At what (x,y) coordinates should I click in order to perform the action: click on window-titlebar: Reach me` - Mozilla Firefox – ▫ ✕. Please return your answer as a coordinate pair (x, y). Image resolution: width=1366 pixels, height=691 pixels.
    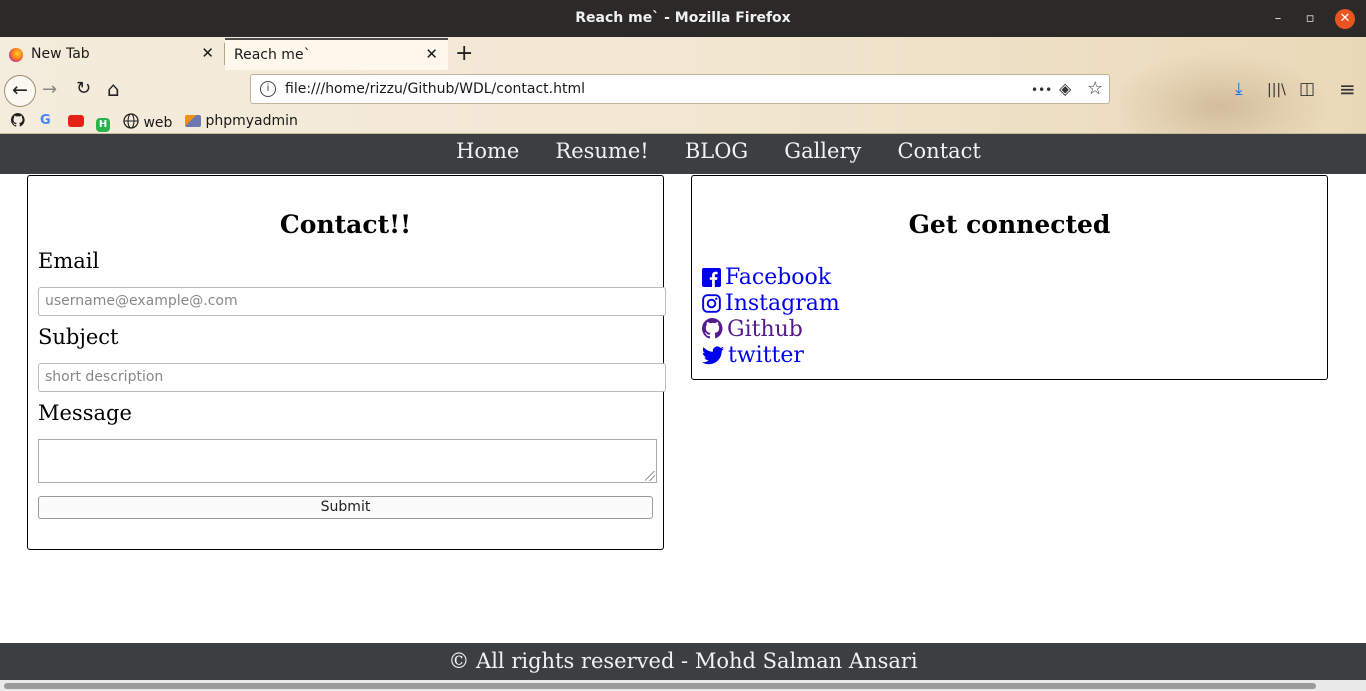
    Looking at the image, I should click on (683, 18).